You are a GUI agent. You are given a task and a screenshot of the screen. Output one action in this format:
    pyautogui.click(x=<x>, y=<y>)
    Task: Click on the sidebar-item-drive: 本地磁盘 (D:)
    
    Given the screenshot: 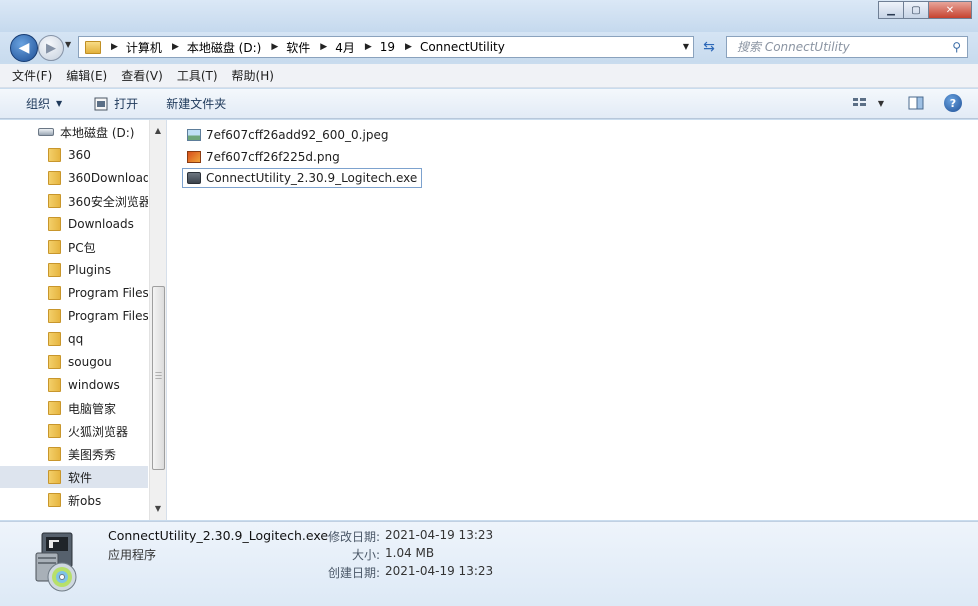 What is the action you would take?
    pyautogui.click(x=74, y=132)
    